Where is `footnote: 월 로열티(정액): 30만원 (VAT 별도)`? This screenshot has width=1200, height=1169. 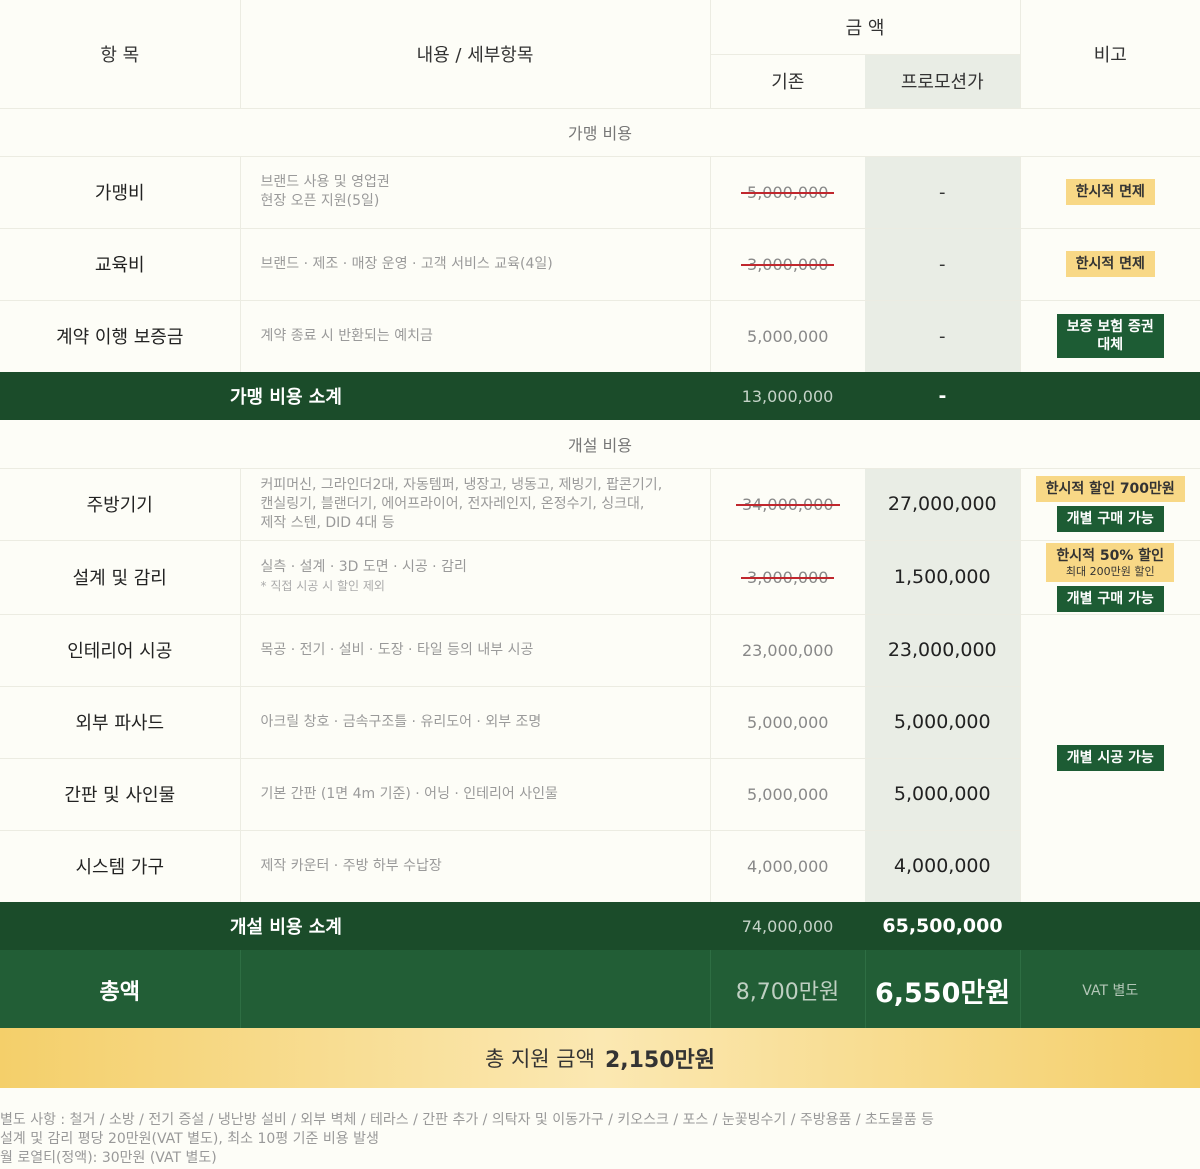
footnote: 월 로열티(정액): 30만원 (VAT 별도) is located at coordinates (108, 1158).